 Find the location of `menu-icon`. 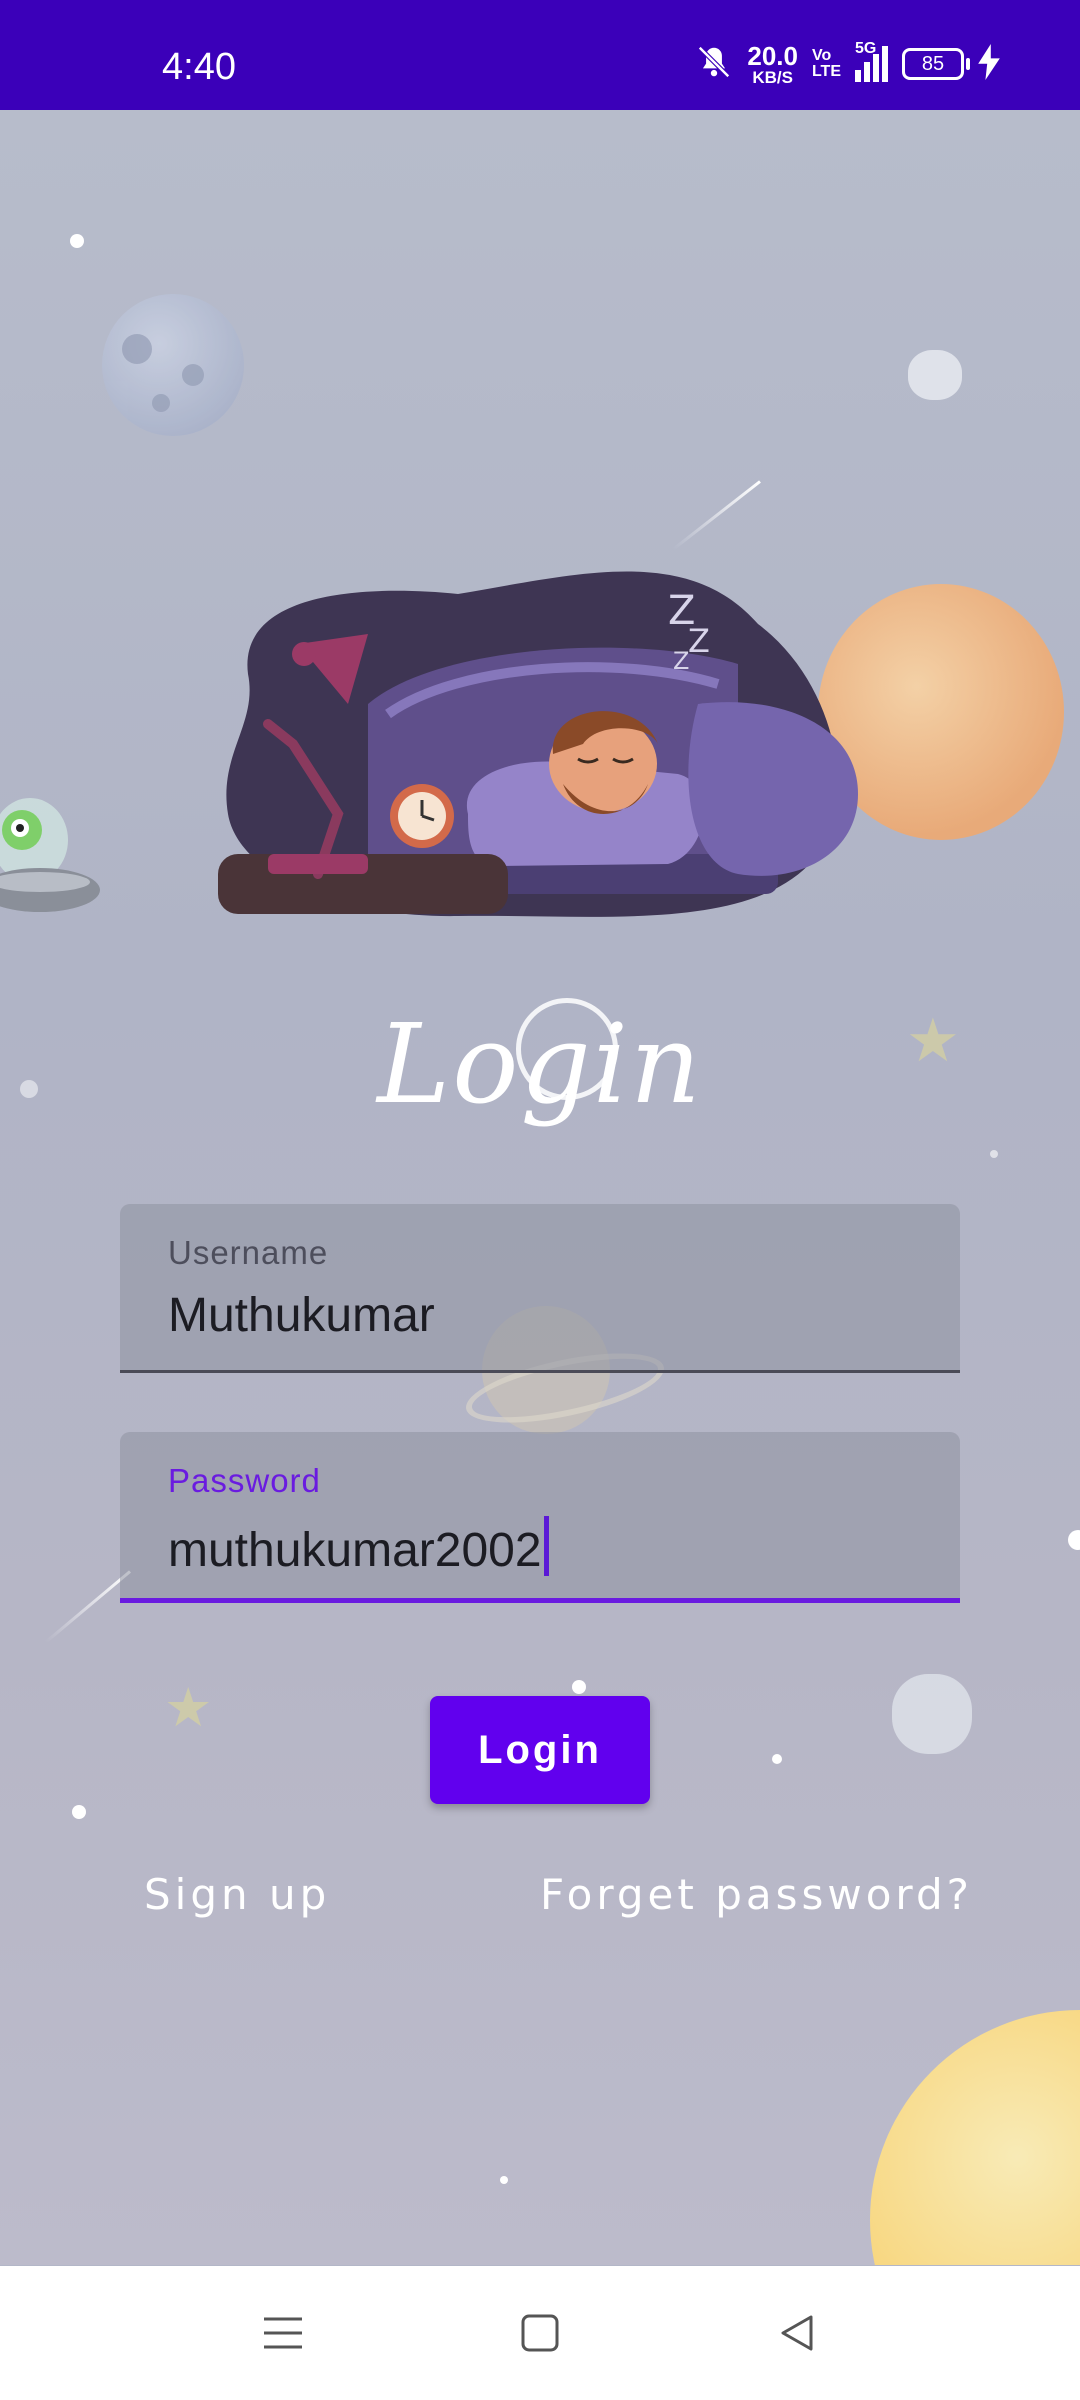

menu-icon is located at coordinates (283, 2333).